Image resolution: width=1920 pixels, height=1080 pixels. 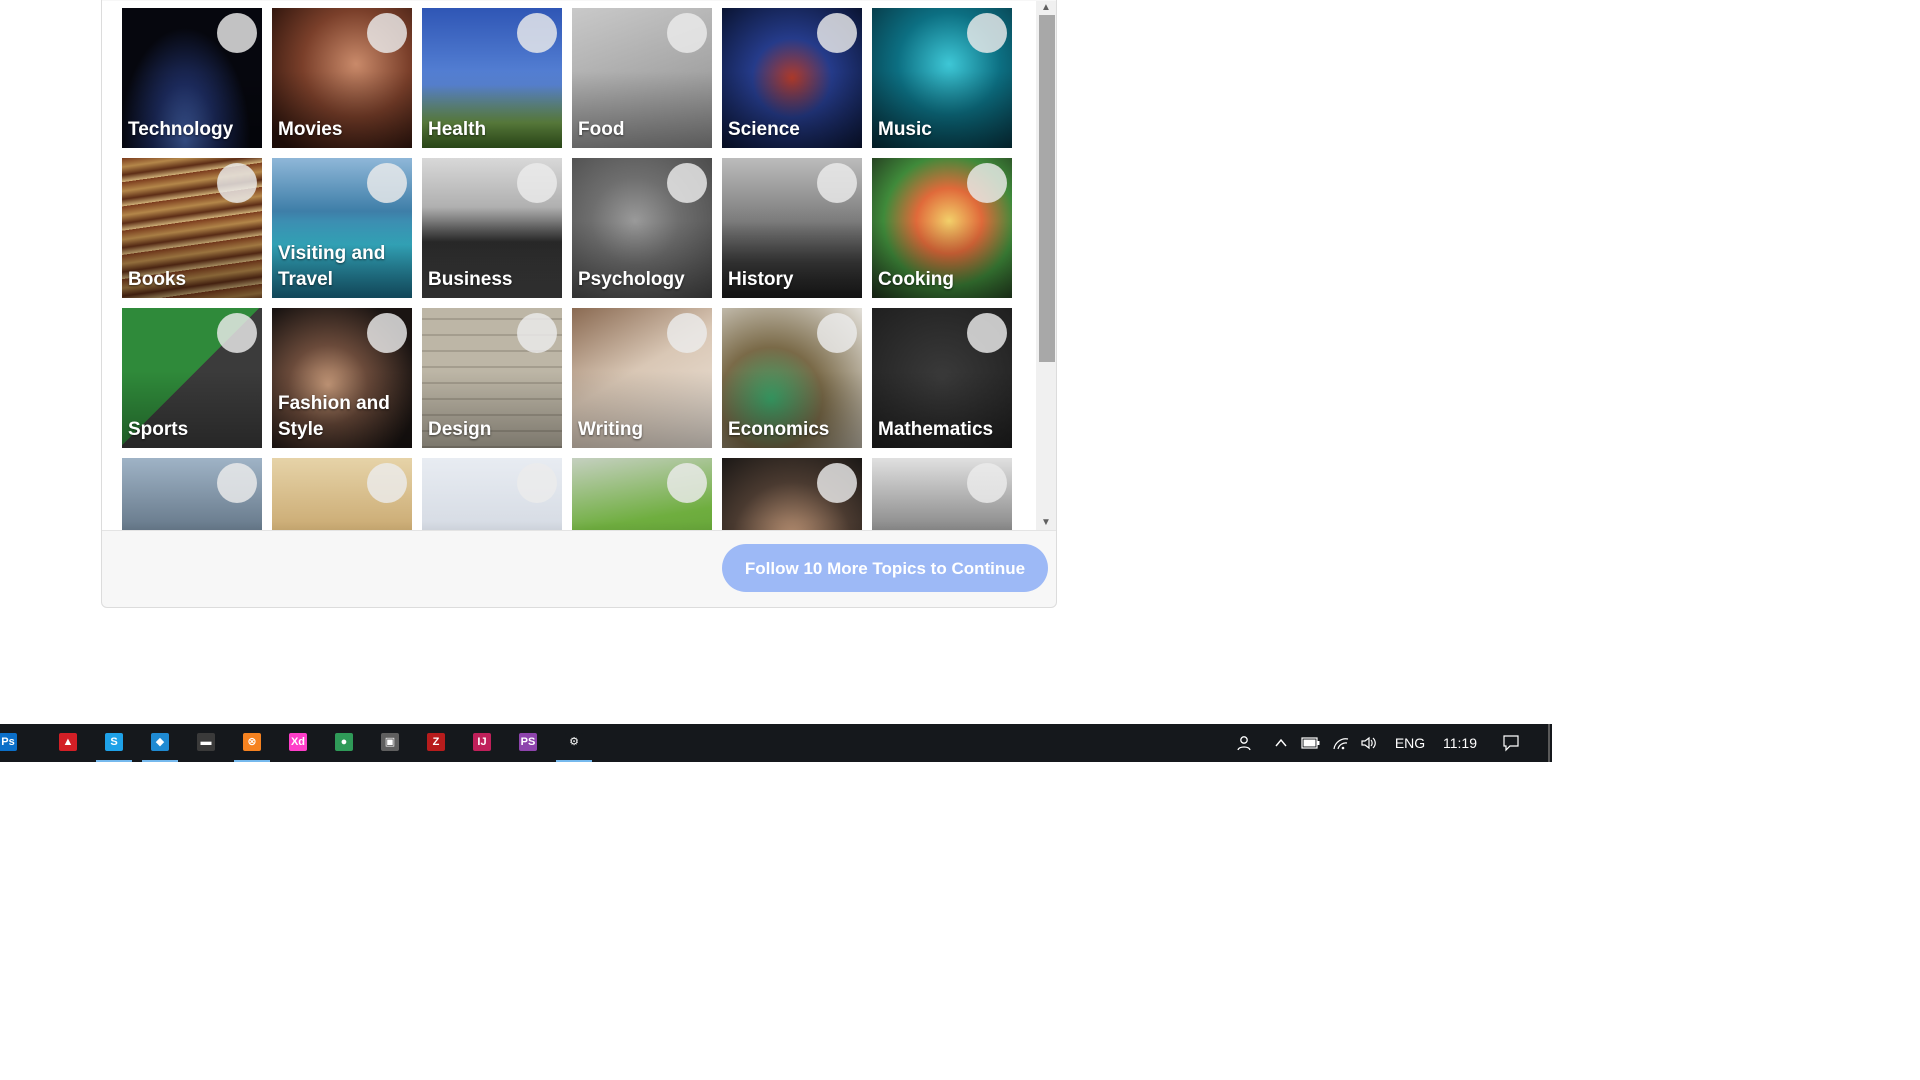 What do you see at coordinates (1244, 743) in the screenshot?
I see `people-icon` at bounding box center [1244, 743].